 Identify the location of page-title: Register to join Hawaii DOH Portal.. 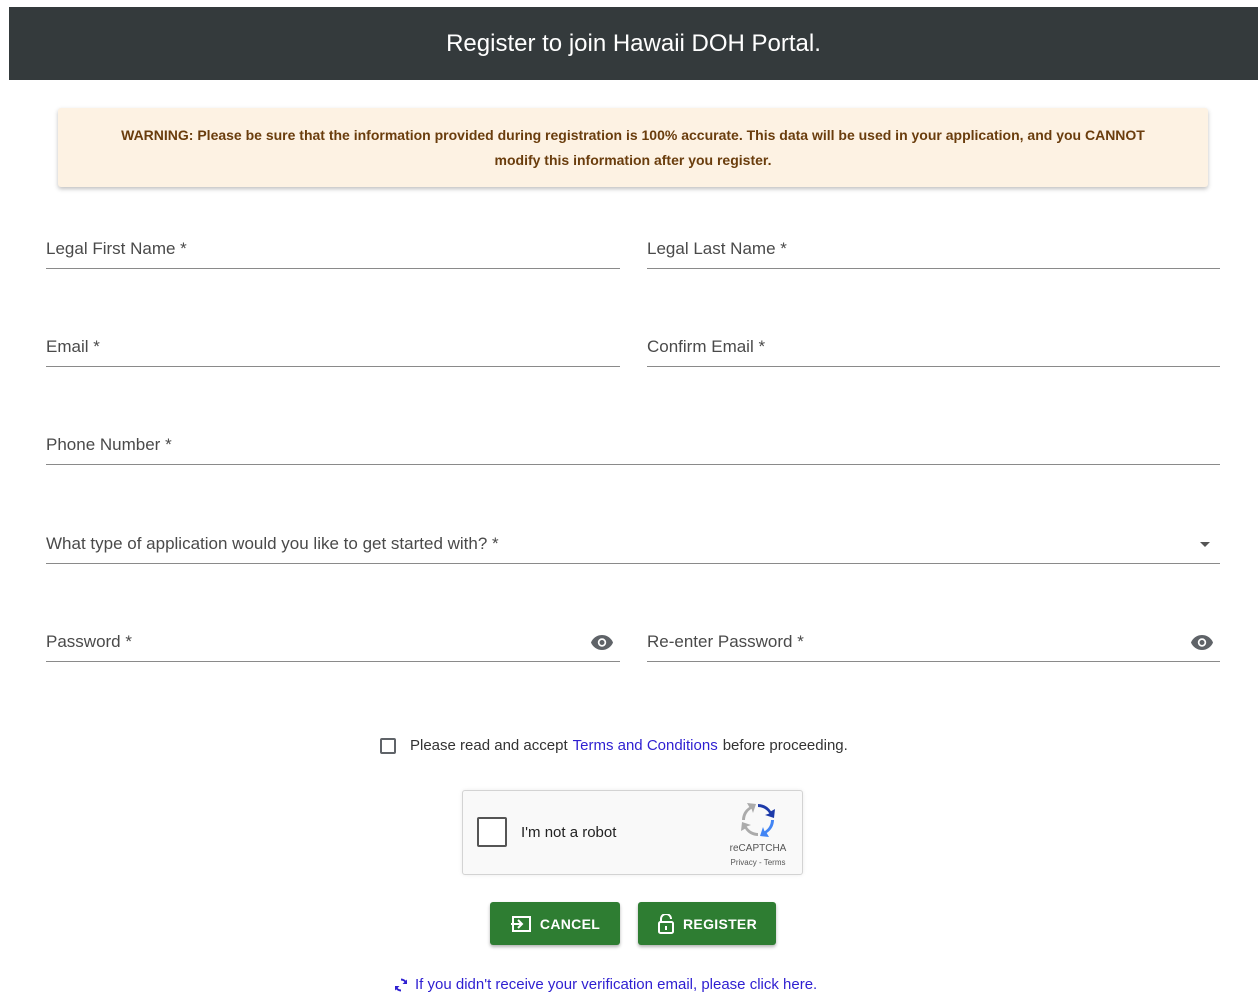
(633, 43).